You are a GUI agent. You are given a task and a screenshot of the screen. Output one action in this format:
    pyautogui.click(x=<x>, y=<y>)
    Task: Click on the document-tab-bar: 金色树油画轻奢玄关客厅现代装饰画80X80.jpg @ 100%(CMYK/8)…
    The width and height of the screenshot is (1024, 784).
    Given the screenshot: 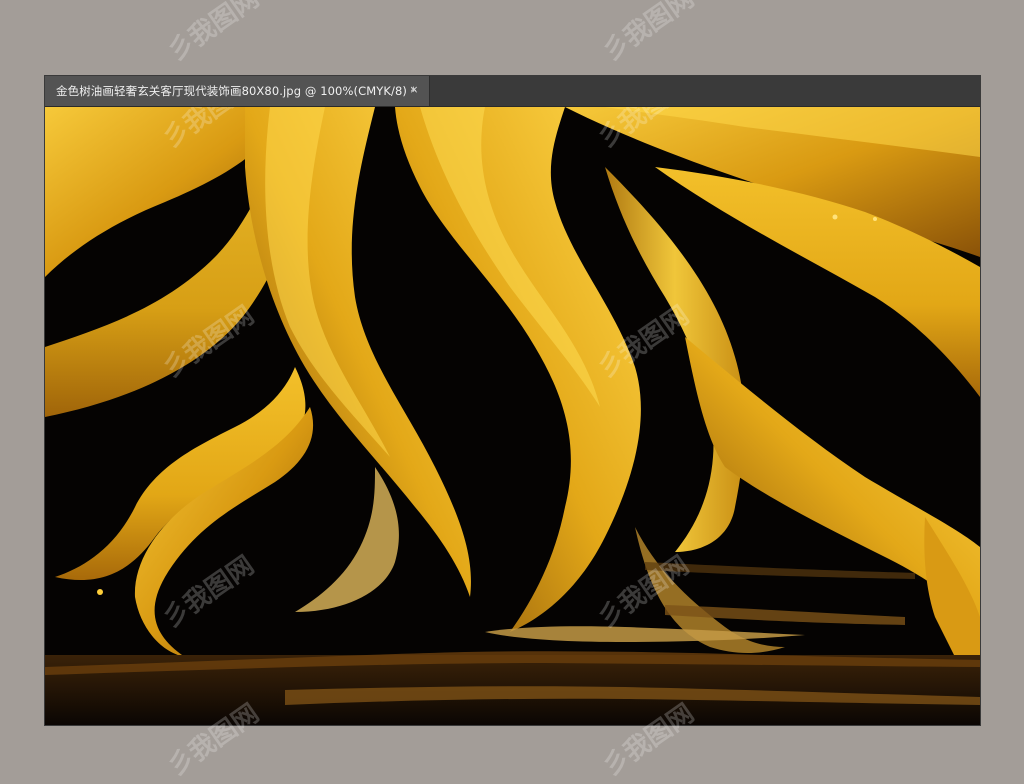 What is the action you would take?
    pyautogui.click(x=512, y=91)
    